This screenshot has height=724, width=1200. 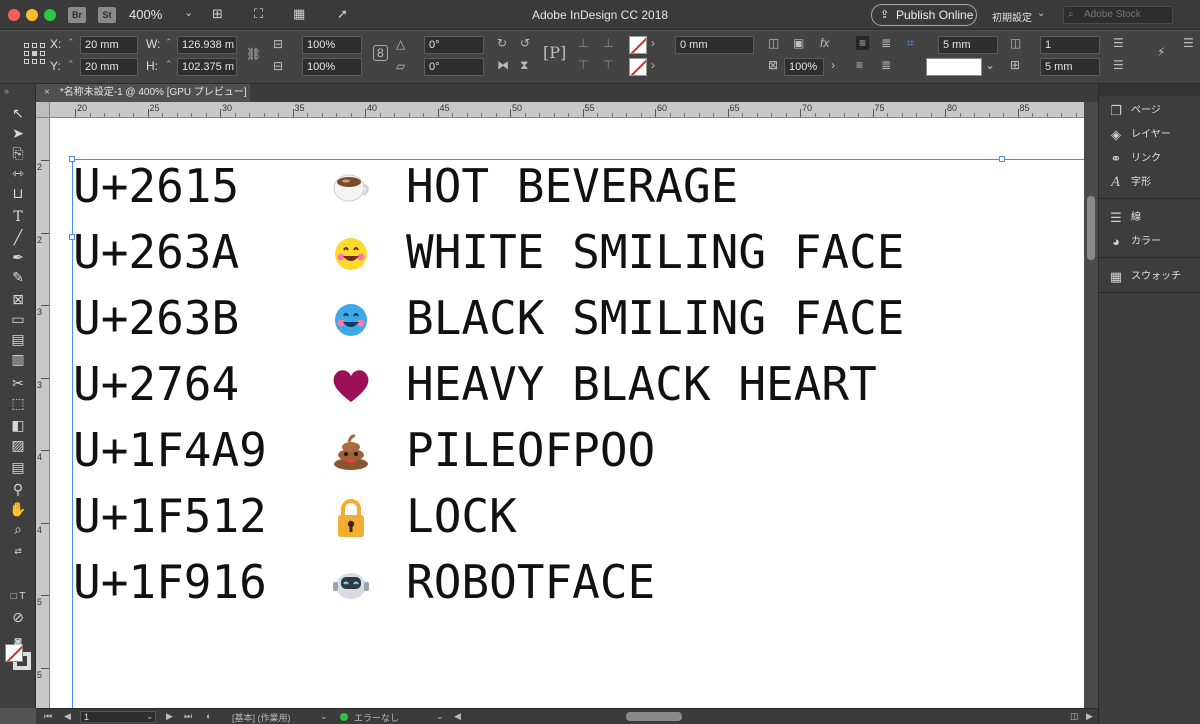 I want to click on rotate-field: 0°, so click(x=454, y=45).